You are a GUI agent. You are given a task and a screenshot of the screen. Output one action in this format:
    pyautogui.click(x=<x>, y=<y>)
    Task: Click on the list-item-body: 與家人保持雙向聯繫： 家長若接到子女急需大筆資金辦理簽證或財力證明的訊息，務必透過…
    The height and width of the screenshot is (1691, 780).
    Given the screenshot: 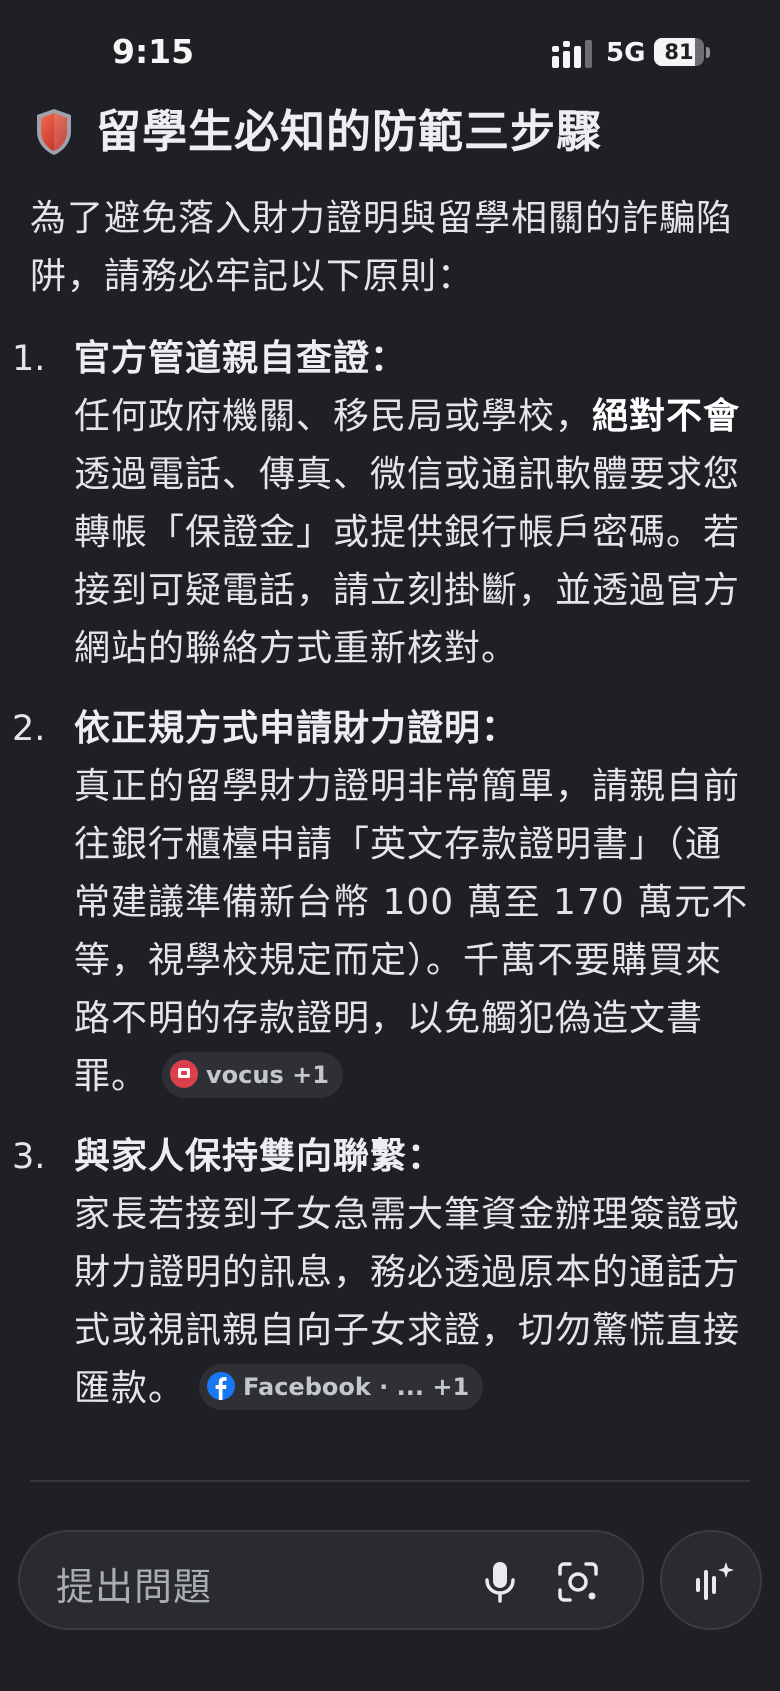 What is the action you would take?
    pyautogui.click(x=414, y=1273)
    